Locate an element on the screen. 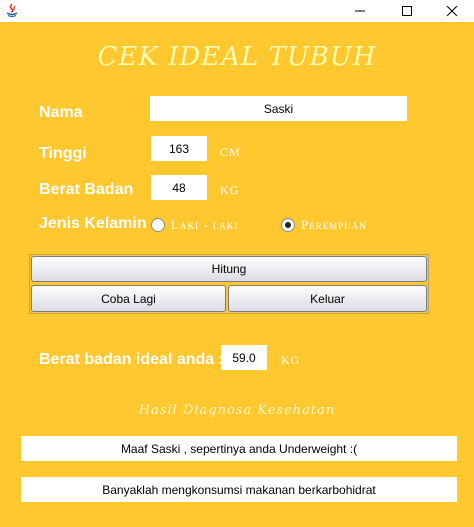 The width and height of the screenshot is (474, 527). result-value-field: 59.0 is located at coordinates (244, 357).